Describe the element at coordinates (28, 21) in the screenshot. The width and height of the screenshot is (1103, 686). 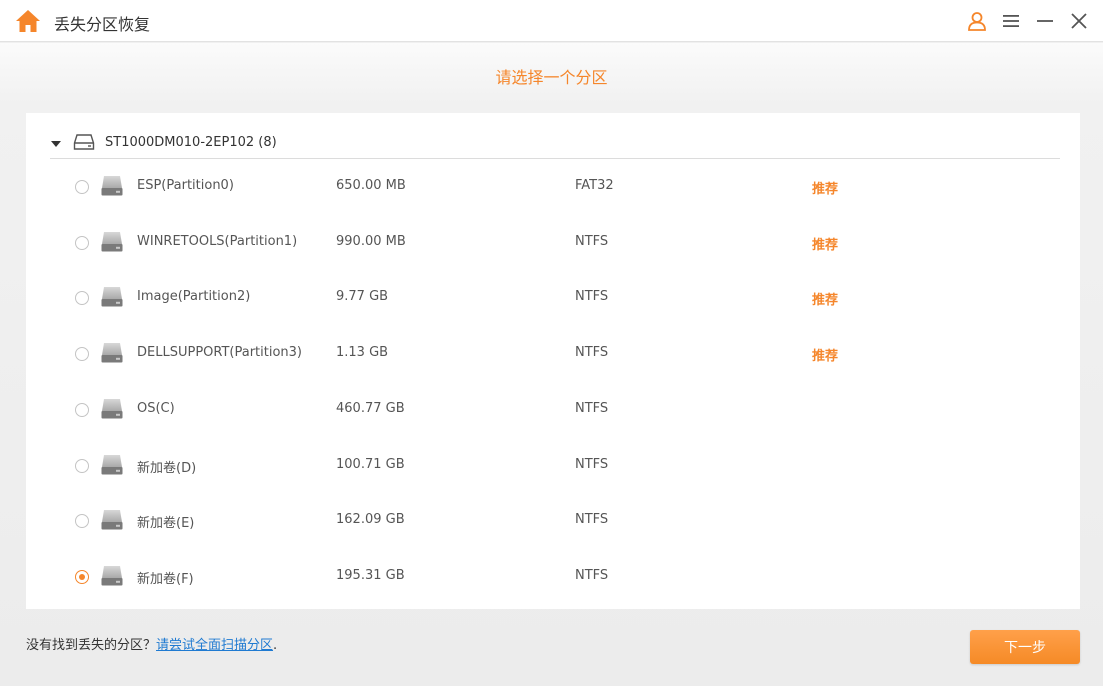
I see `home-icon` at that location.